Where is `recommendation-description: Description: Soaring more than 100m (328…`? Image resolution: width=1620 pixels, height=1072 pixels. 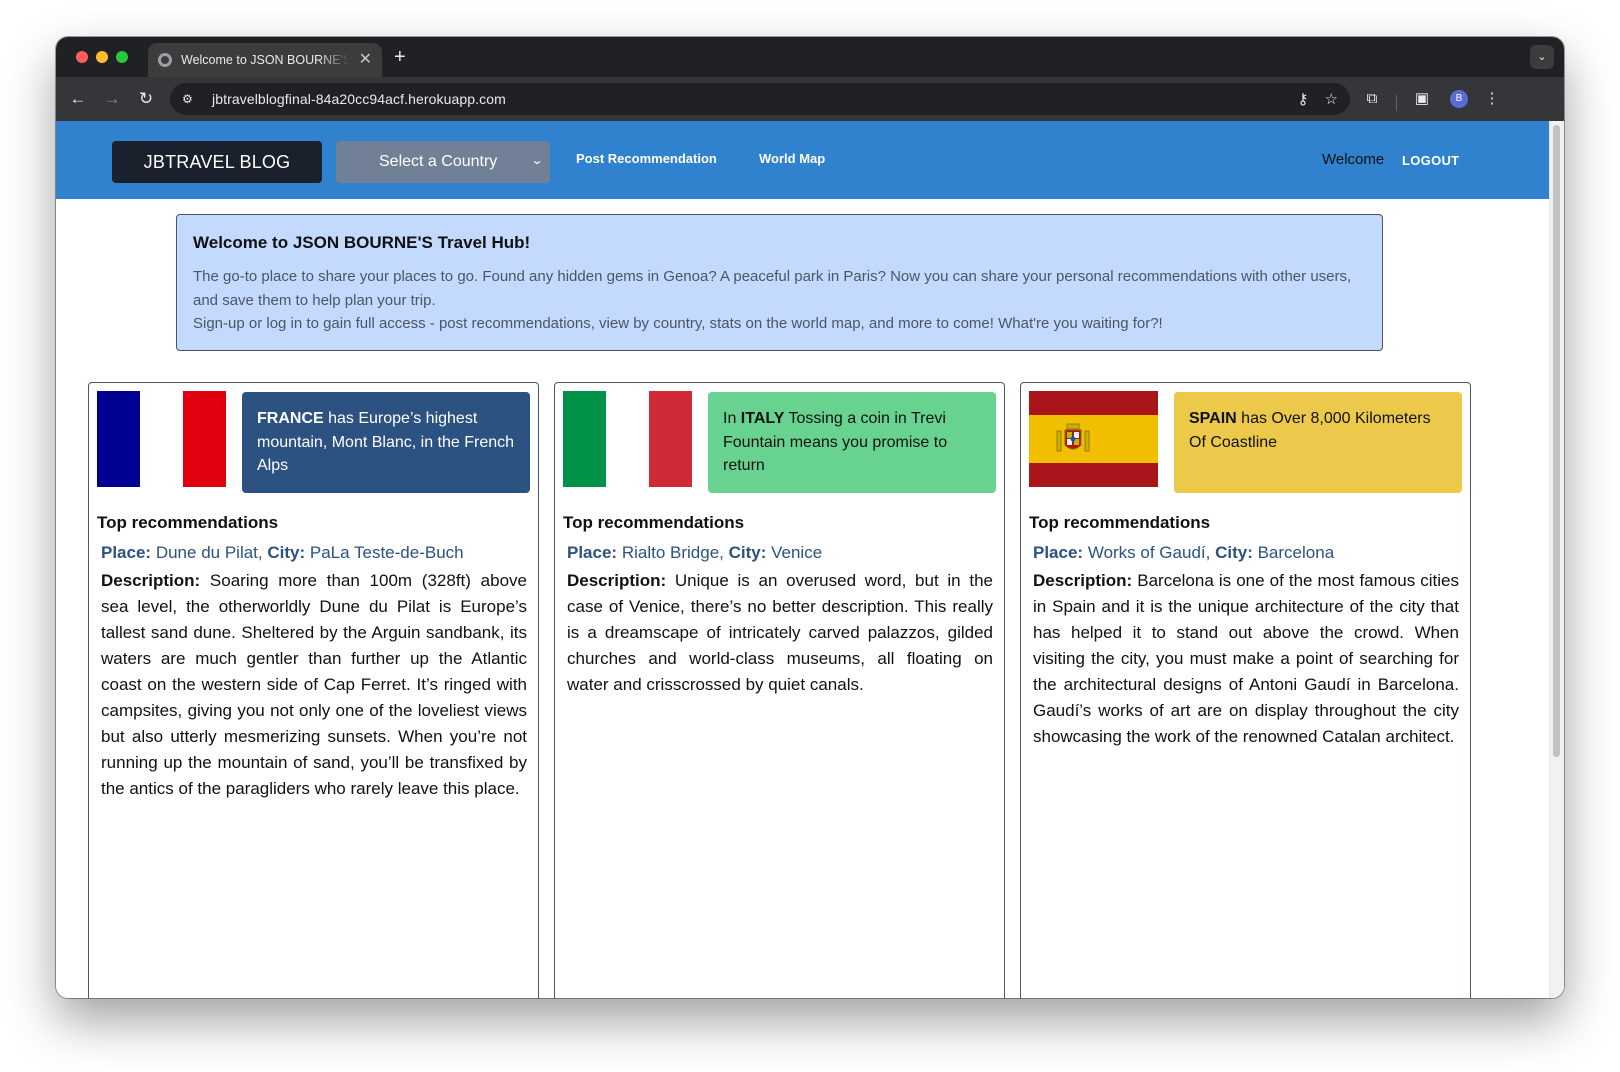
recommendation-description: Description: Soaring more than 100m (328… is located at coordinates (314, 685).